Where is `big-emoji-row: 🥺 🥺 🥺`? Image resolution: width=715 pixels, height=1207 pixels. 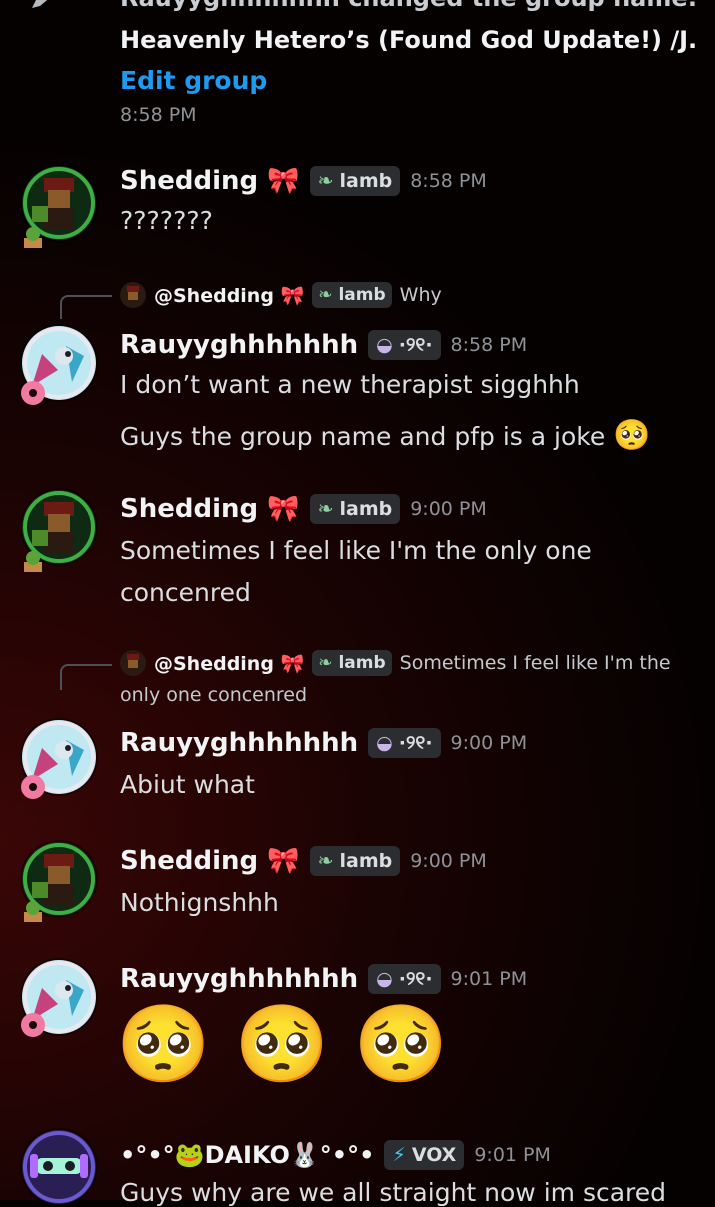
big-emoji-row: 🥺 🥺 🥺 is located at coordinates (282, 1044).